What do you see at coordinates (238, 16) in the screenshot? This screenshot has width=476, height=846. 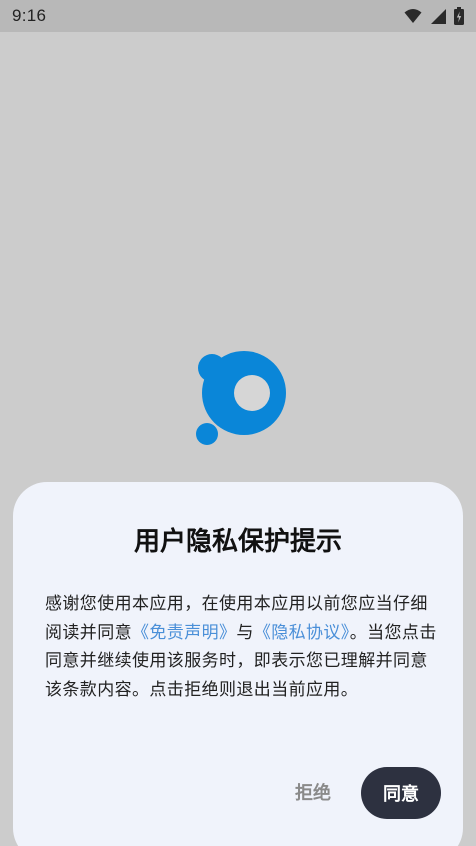 I see `status-bar: 9:16` at bounding box center [238, 16].